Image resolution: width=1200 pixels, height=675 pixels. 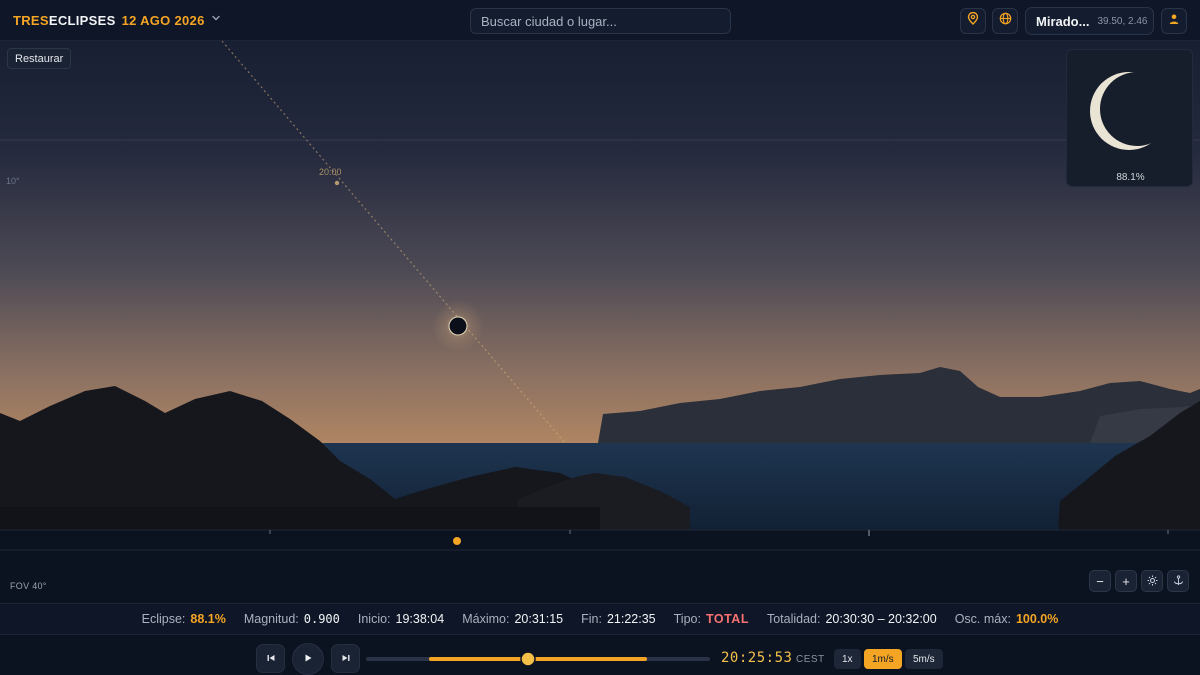 I want to click on skip-back-button, so click(x=270, y=658).